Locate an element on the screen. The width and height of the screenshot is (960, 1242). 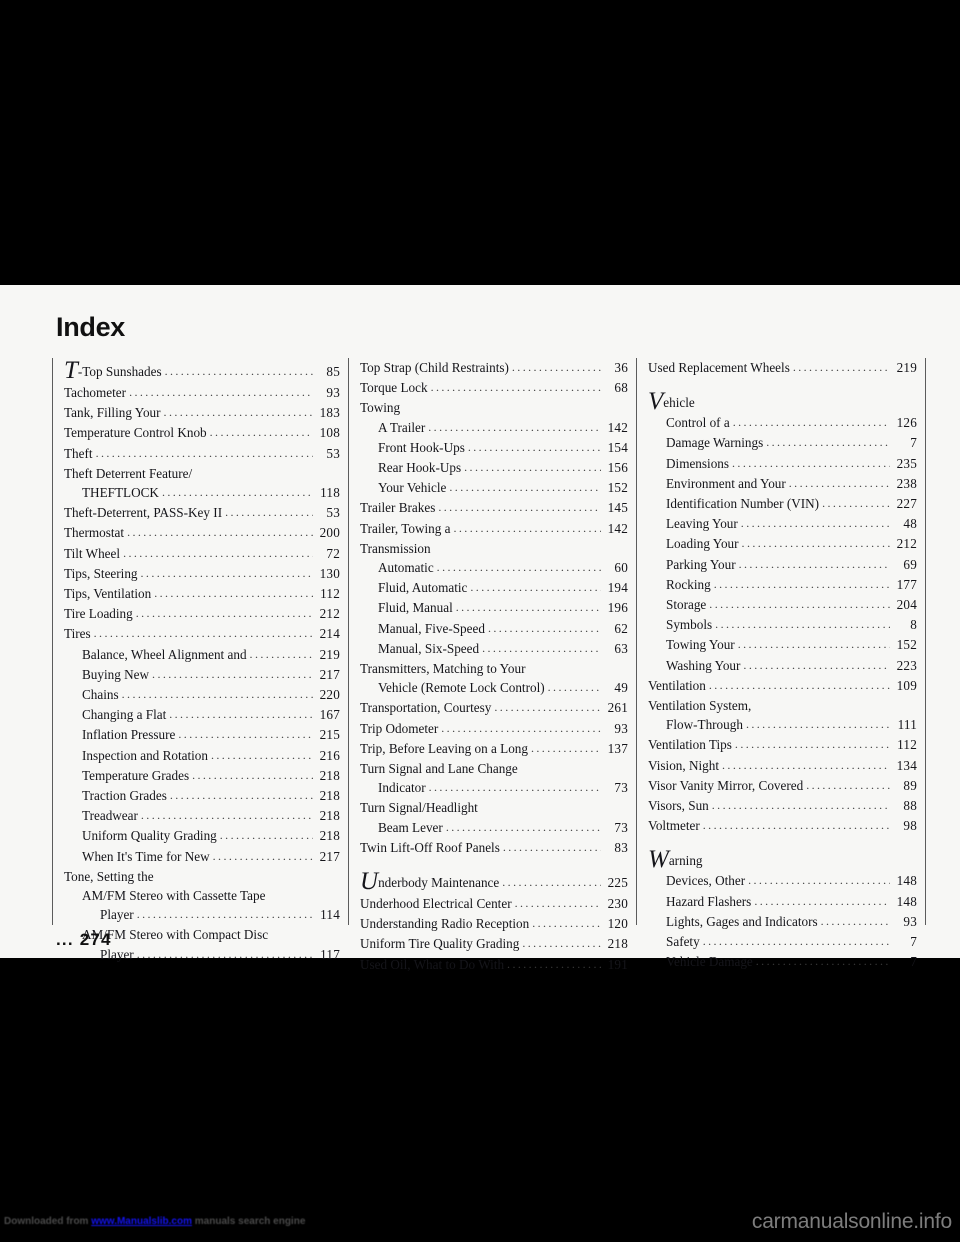
index-entry-label: Traction Grades is located at coordinates (124, 796).